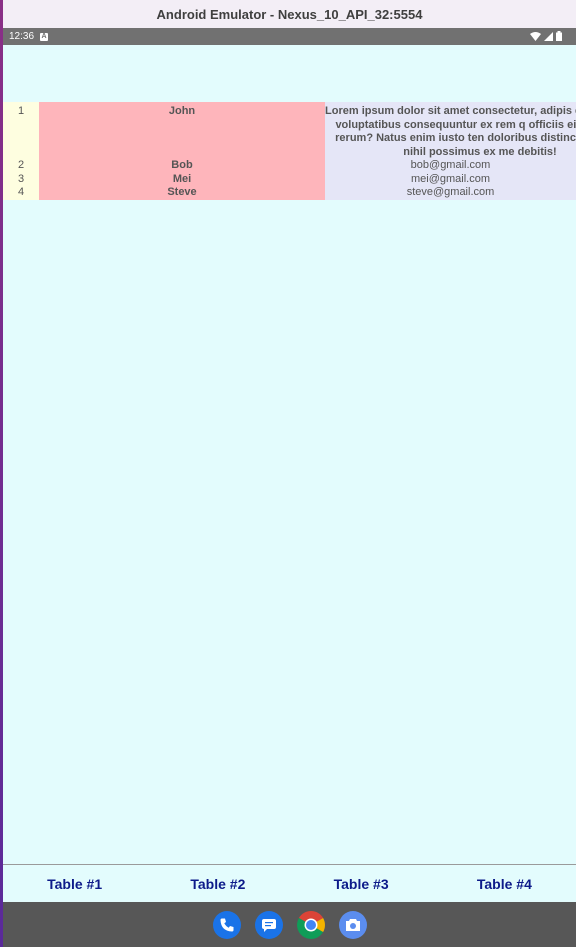 This screenshot has width=576, height=947. What do you see at coordinates (217, 884) in the screenshot?
I see `tab-table-2: Table #2` at bounding box center [217, 884].